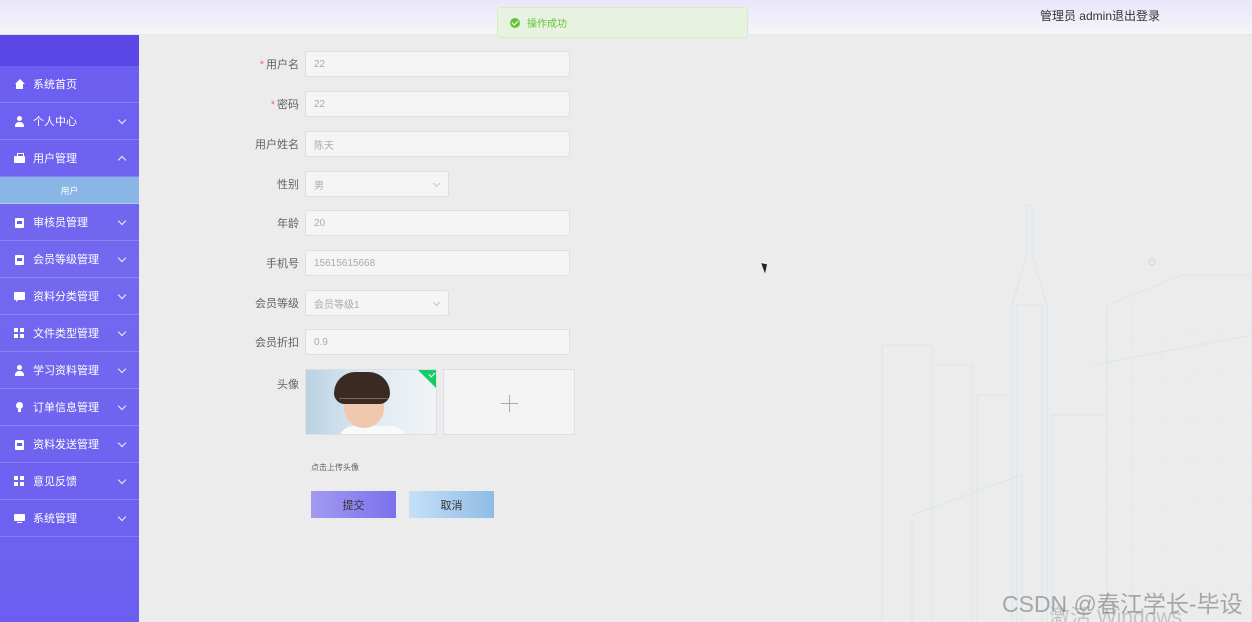 This screenshot has width=1252, height=622. I want to click on form-row-realname: 用户姓名 陈天, so click(354, 144).